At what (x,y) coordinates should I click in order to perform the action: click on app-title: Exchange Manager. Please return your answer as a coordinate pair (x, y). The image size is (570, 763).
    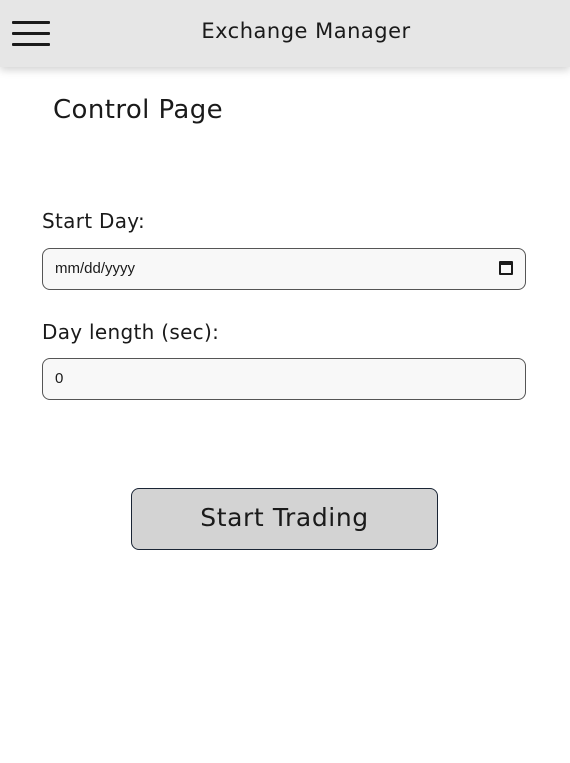
    Looking at the image, I should click on (306, 31).